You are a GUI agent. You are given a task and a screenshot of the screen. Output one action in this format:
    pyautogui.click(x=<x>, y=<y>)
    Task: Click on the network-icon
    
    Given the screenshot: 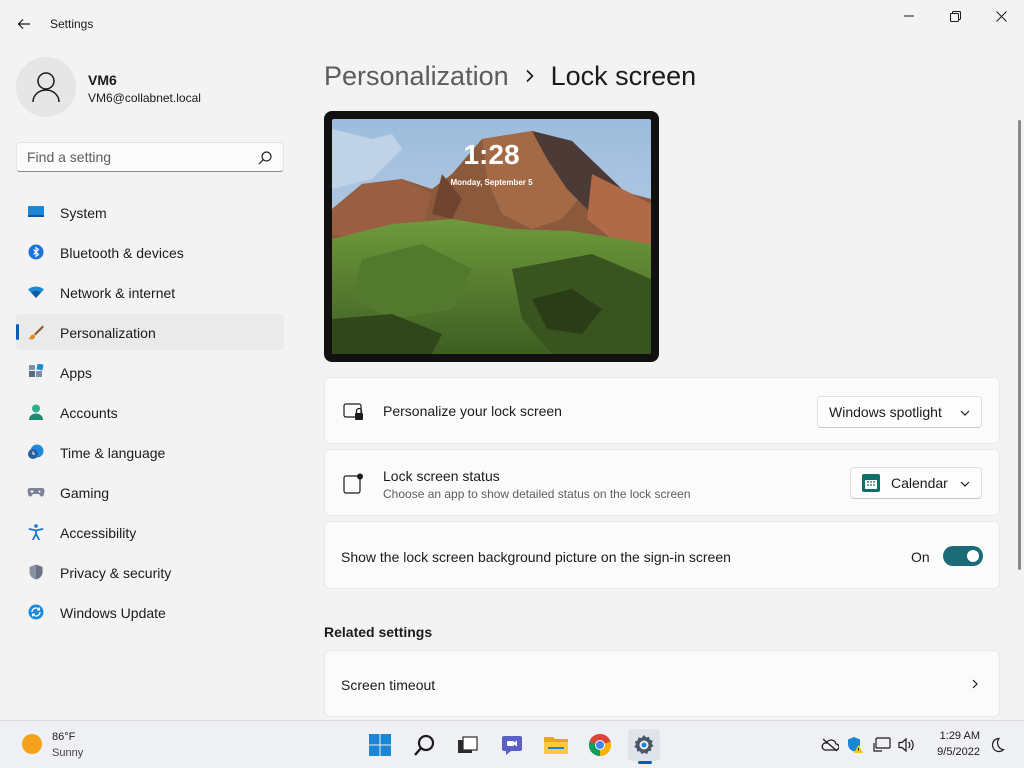 What is the action you would take?
    pyautogui.click(x=882, y=745)
    